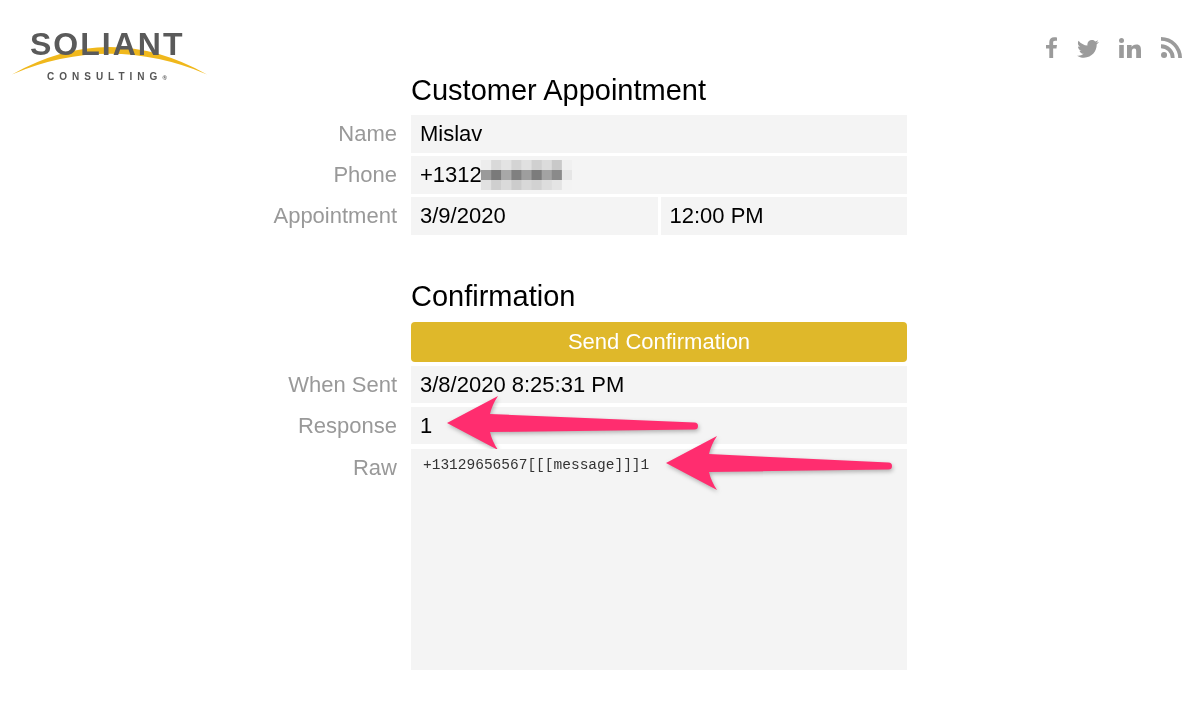 This screenshot has width=1202, height=724. What do you see at coordinates (1171, 47) in the screenshot?
I see `rss-feed-icon` at bounding box center [1171, 47].